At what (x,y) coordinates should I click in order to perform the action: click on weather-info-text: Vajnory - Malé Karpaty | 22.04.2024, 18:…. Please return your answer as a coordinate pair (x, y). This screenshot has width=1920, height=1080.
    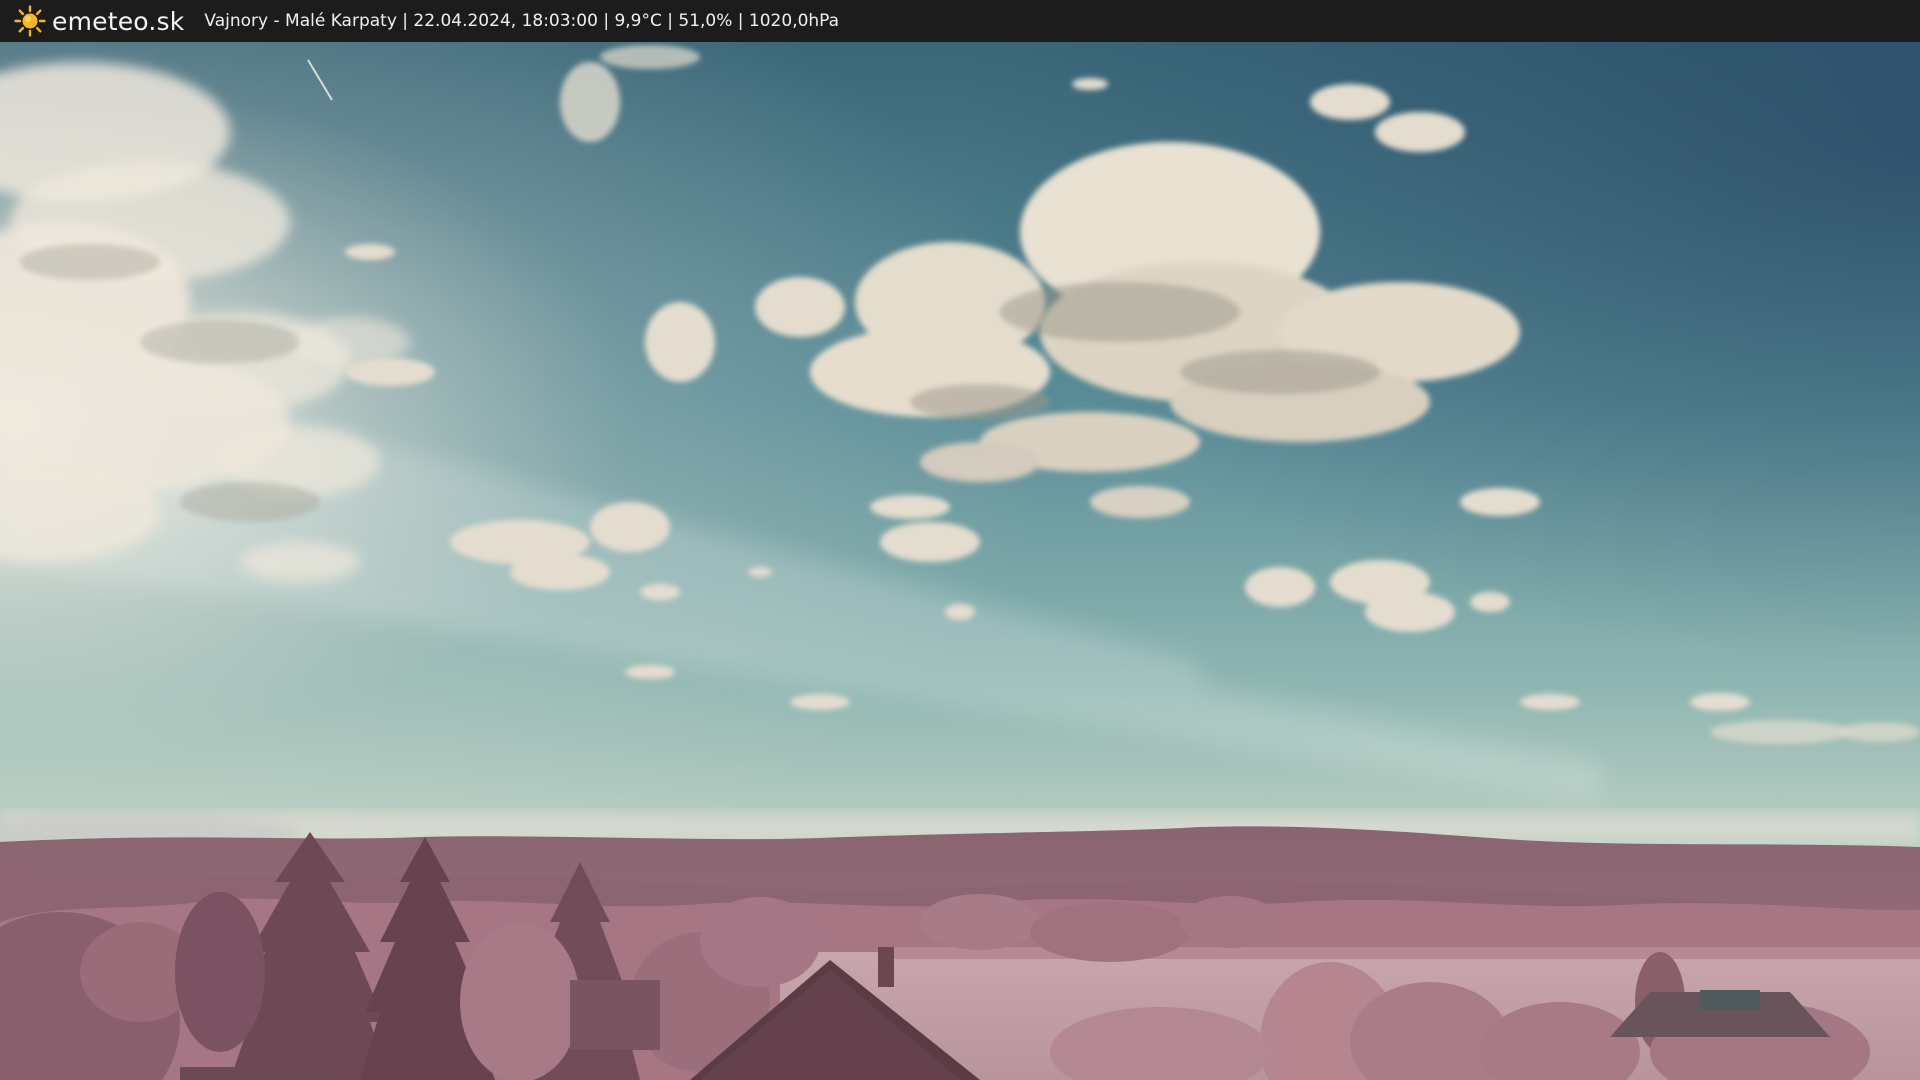
    Looking at the image, I should click on (522, 21).